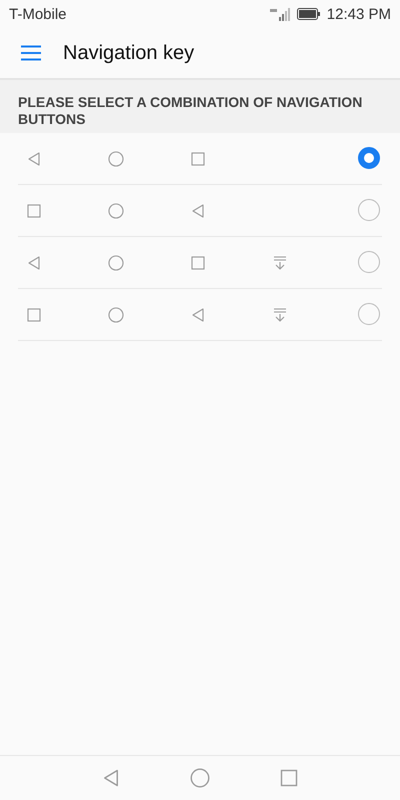  What do you see at coordinates (358, 14) in the screenshot?
I see `clock-time: 12:43 PM` at bounding box center [358, 14].